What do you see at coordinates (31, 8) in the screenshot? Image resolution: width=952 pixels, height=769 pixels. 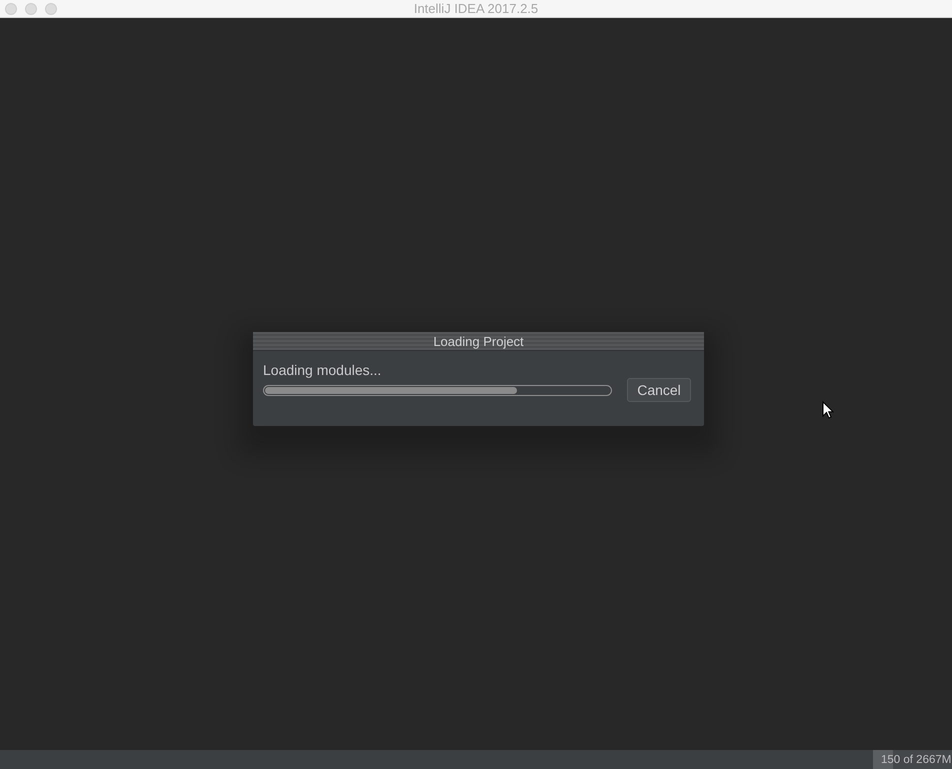 I see `minimize-button` at bounding box center [31, 8].